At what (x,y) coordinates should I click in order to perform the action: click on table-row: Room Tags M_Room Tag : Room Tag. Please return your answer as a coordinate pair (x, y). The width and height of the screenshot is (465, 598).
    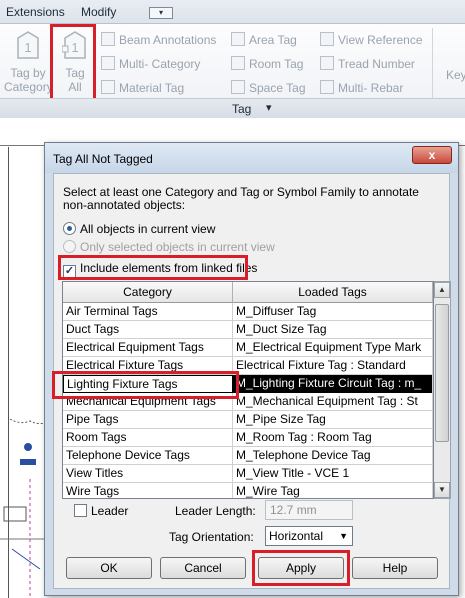
    Looking at the image, I should click on (248, 438).